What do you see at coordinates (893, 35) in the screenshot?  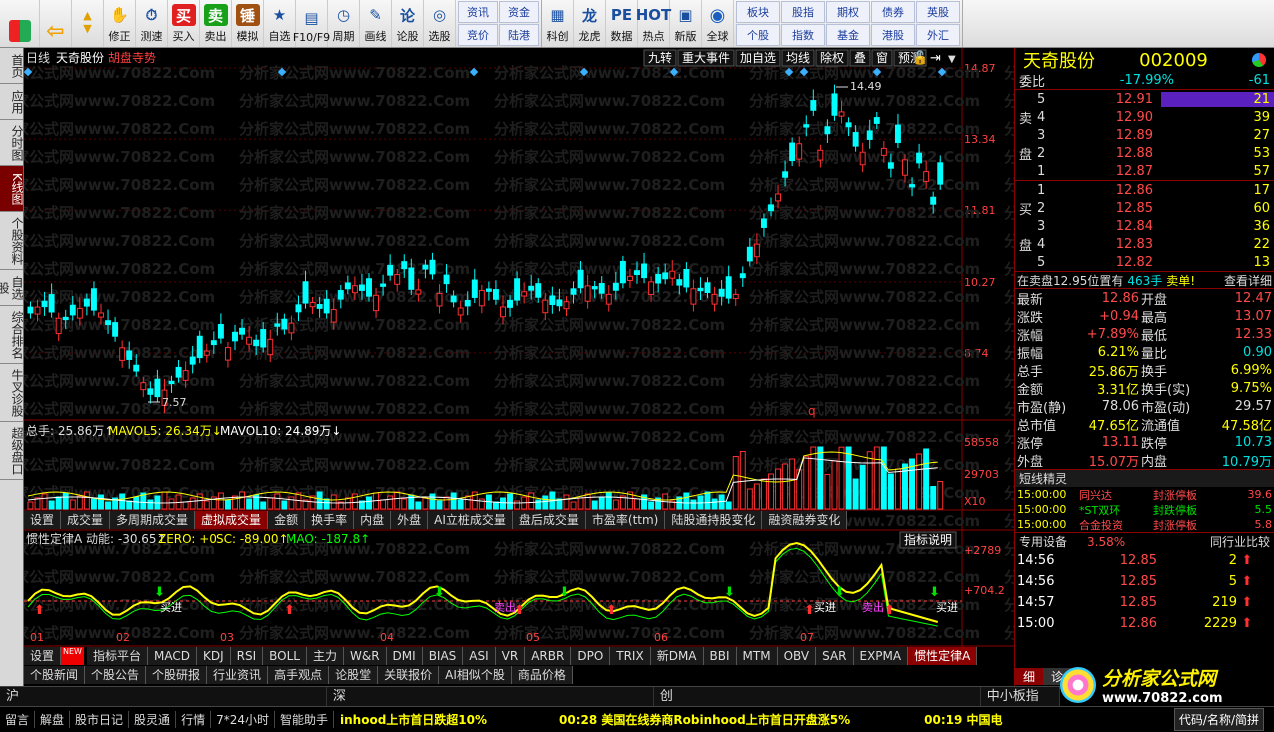 I see `market-link-8: 港股` at bounding box center [893, 35].